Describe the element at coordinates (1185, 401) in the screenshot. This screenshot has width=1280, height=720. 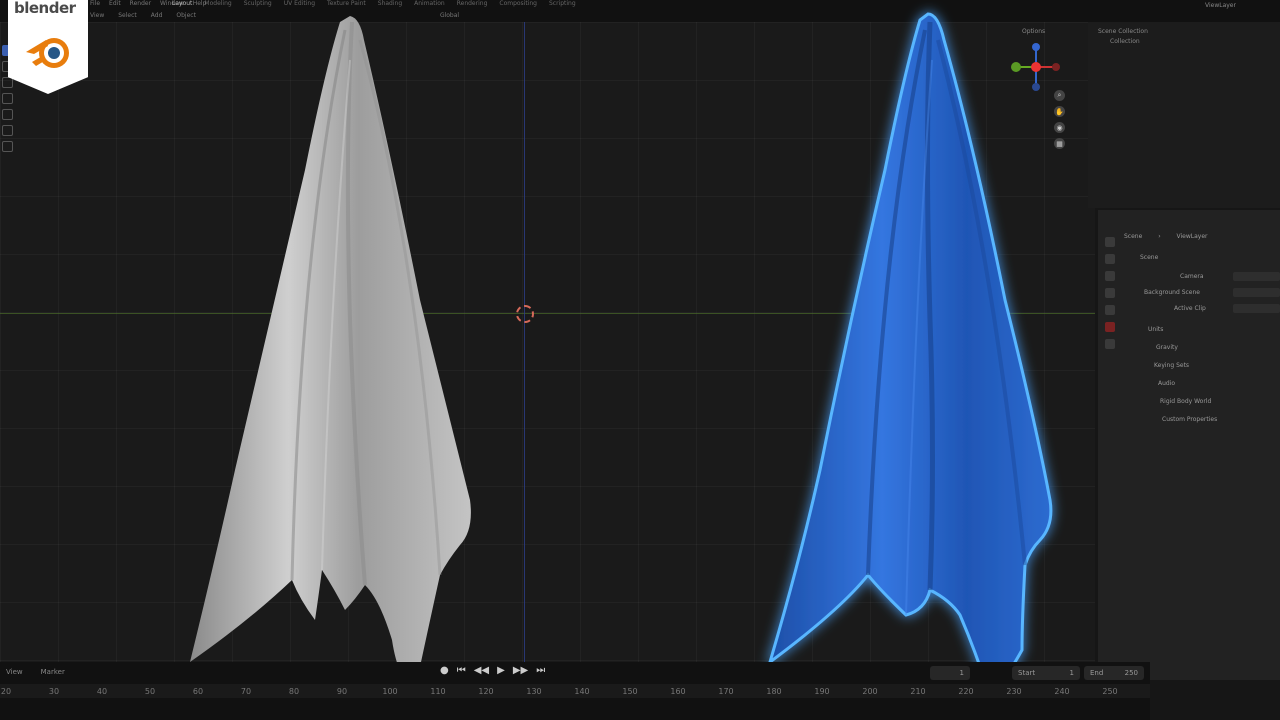
I see `panel-rigid-body-world: Rigid Body World` at that location.